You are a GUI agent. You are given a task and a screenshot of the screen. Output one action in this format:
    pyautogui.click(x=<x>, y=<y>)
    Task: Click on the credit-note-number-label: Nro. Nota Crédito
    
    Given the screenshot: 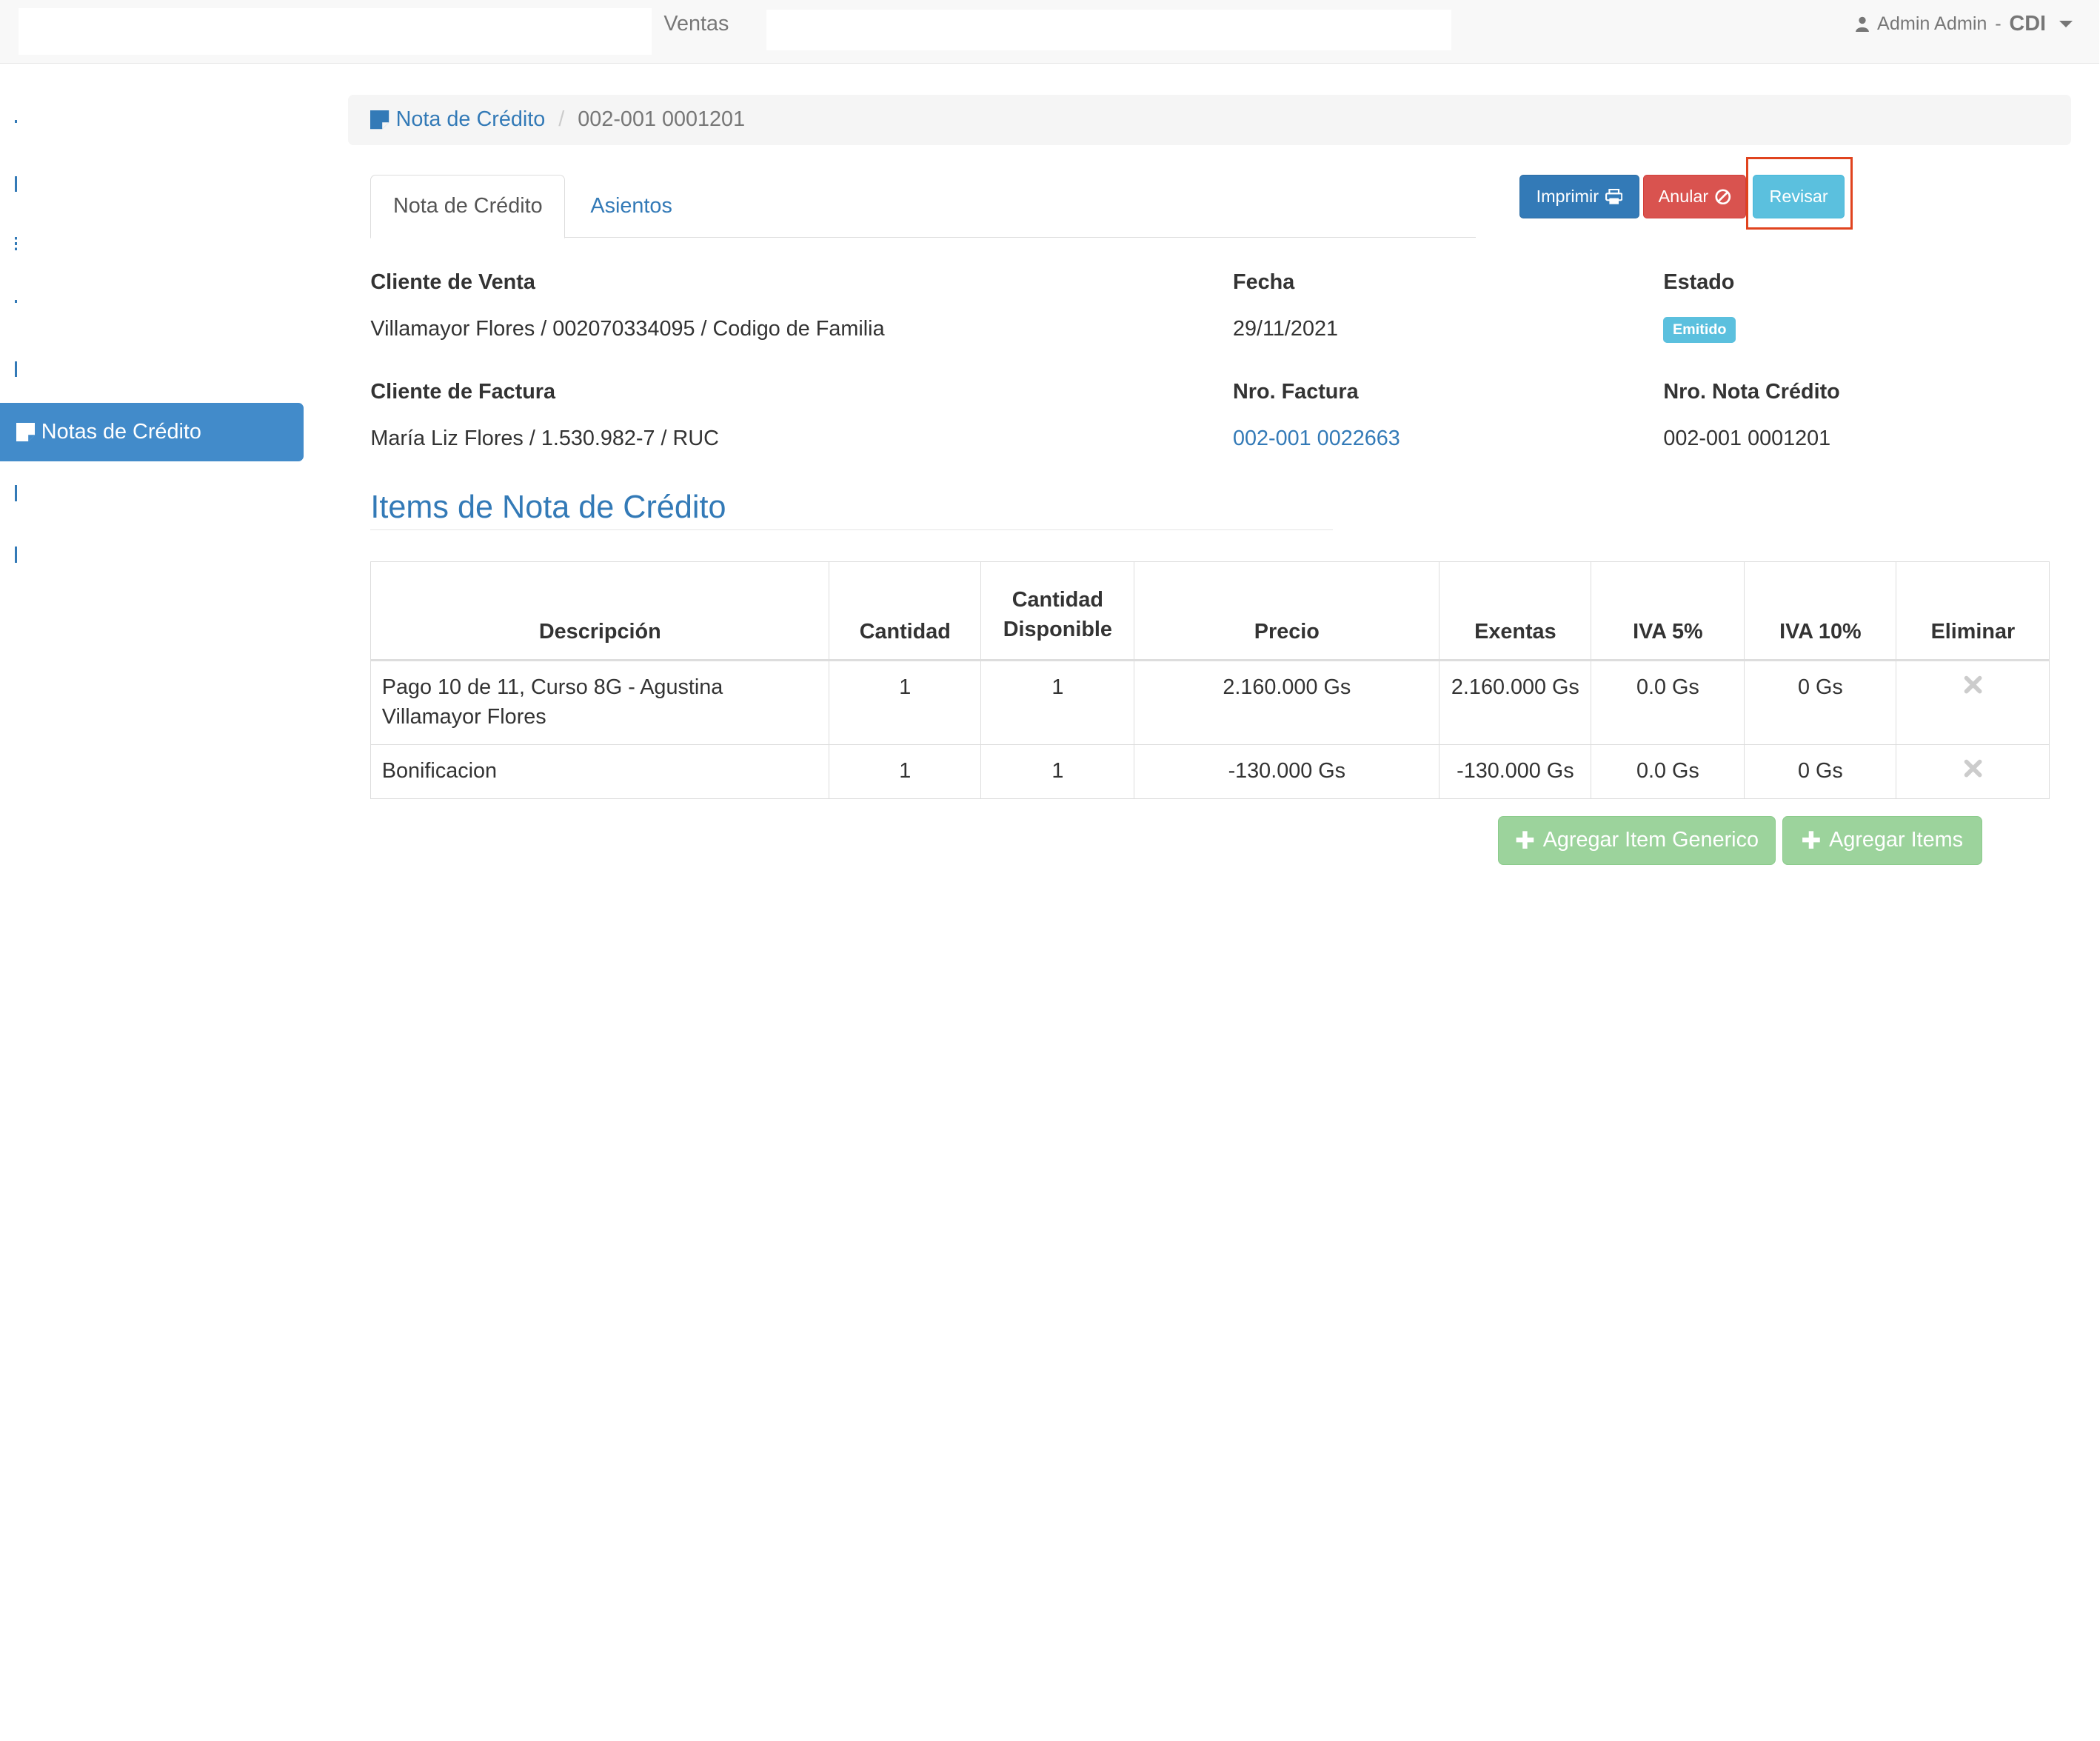 What is the action you would take?
    pyautogui.click(x=1751, y=392)
    